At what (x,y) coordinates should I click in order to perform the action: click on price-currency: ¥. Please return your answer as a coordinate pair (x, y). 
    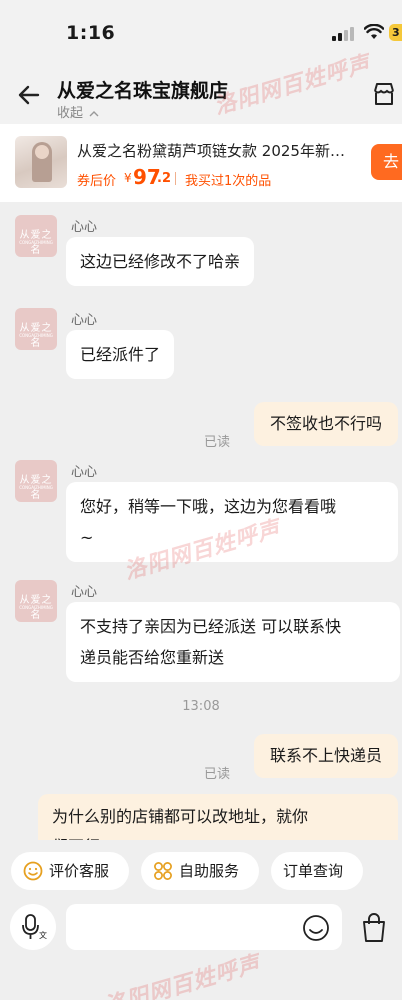
    Looking at the image, I should click on (128, 178).